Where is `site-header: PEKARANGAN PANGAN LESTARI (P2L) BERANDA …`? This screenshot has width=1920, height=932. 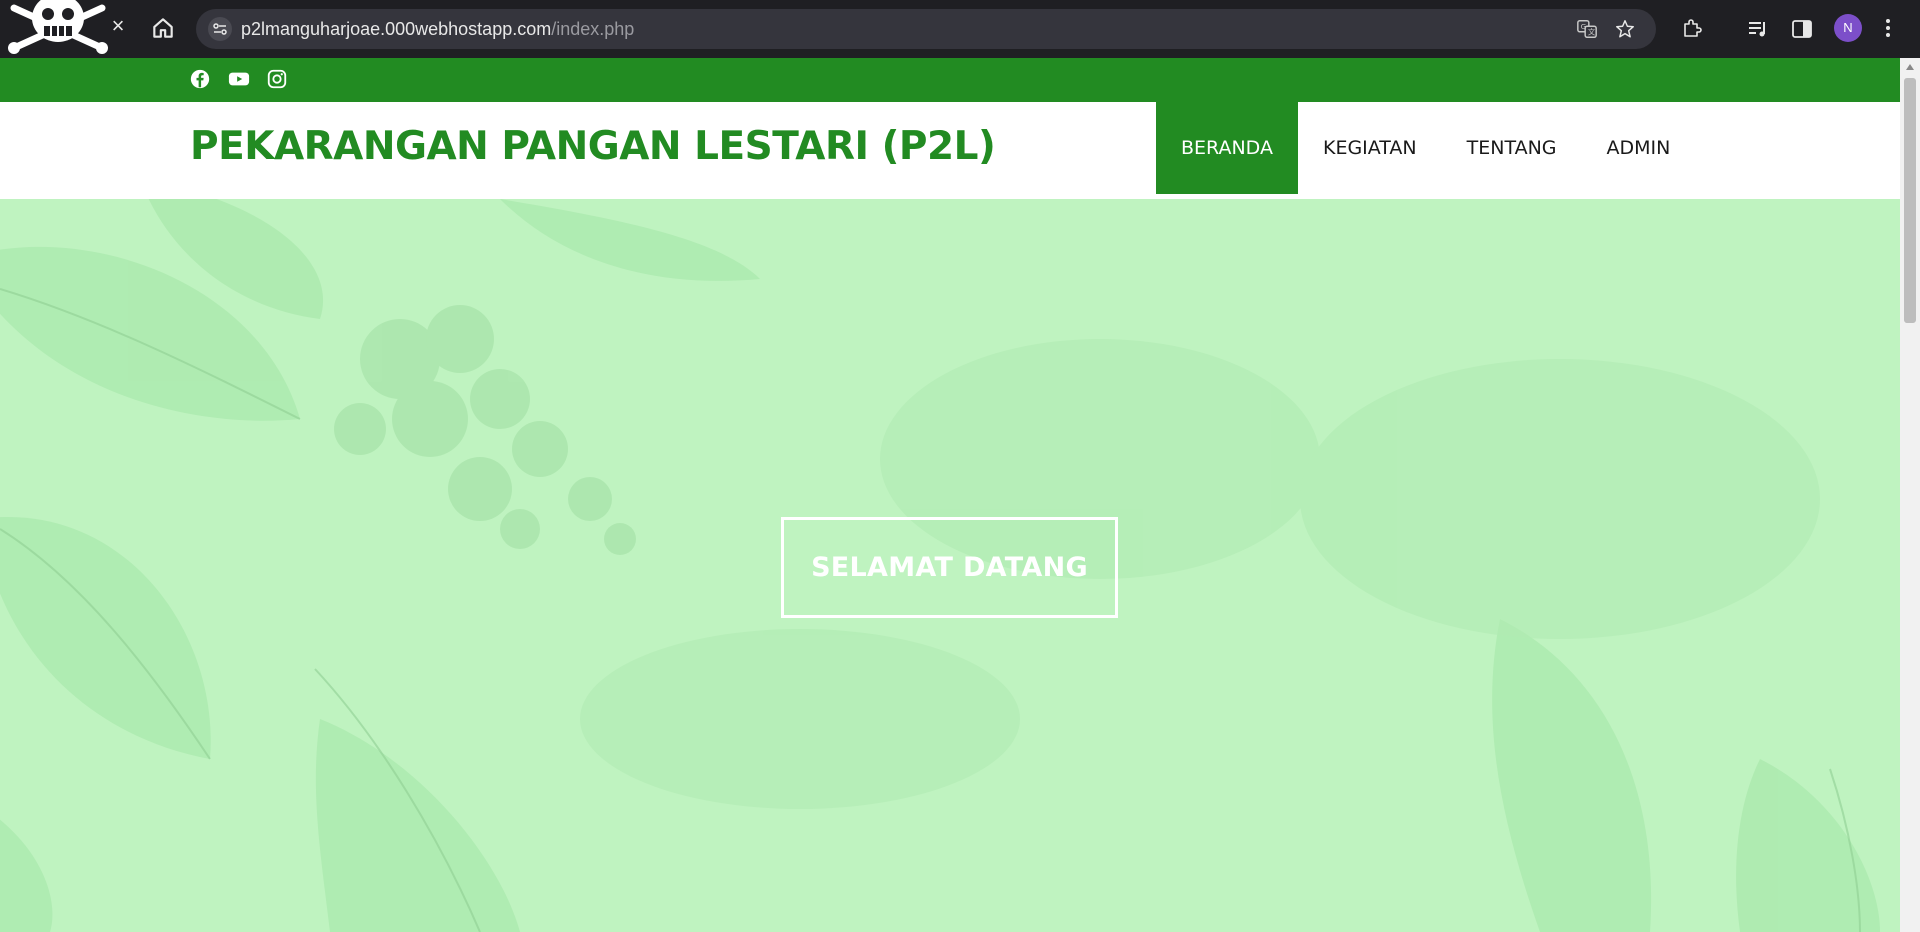 site-header: PEKARANGAN PANGAN LESTARI (P2L) BERANDA … is located at coordinates (950, 150).